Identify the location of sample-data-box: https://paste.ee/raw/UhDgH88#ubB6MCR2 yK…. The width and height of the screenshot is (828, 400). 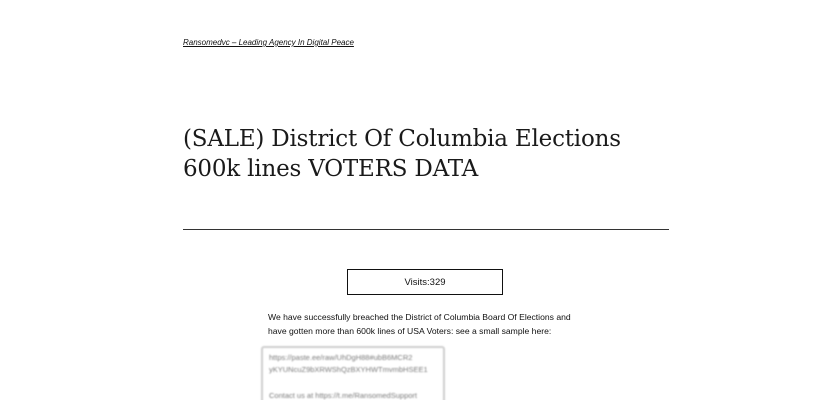
(353, 373).